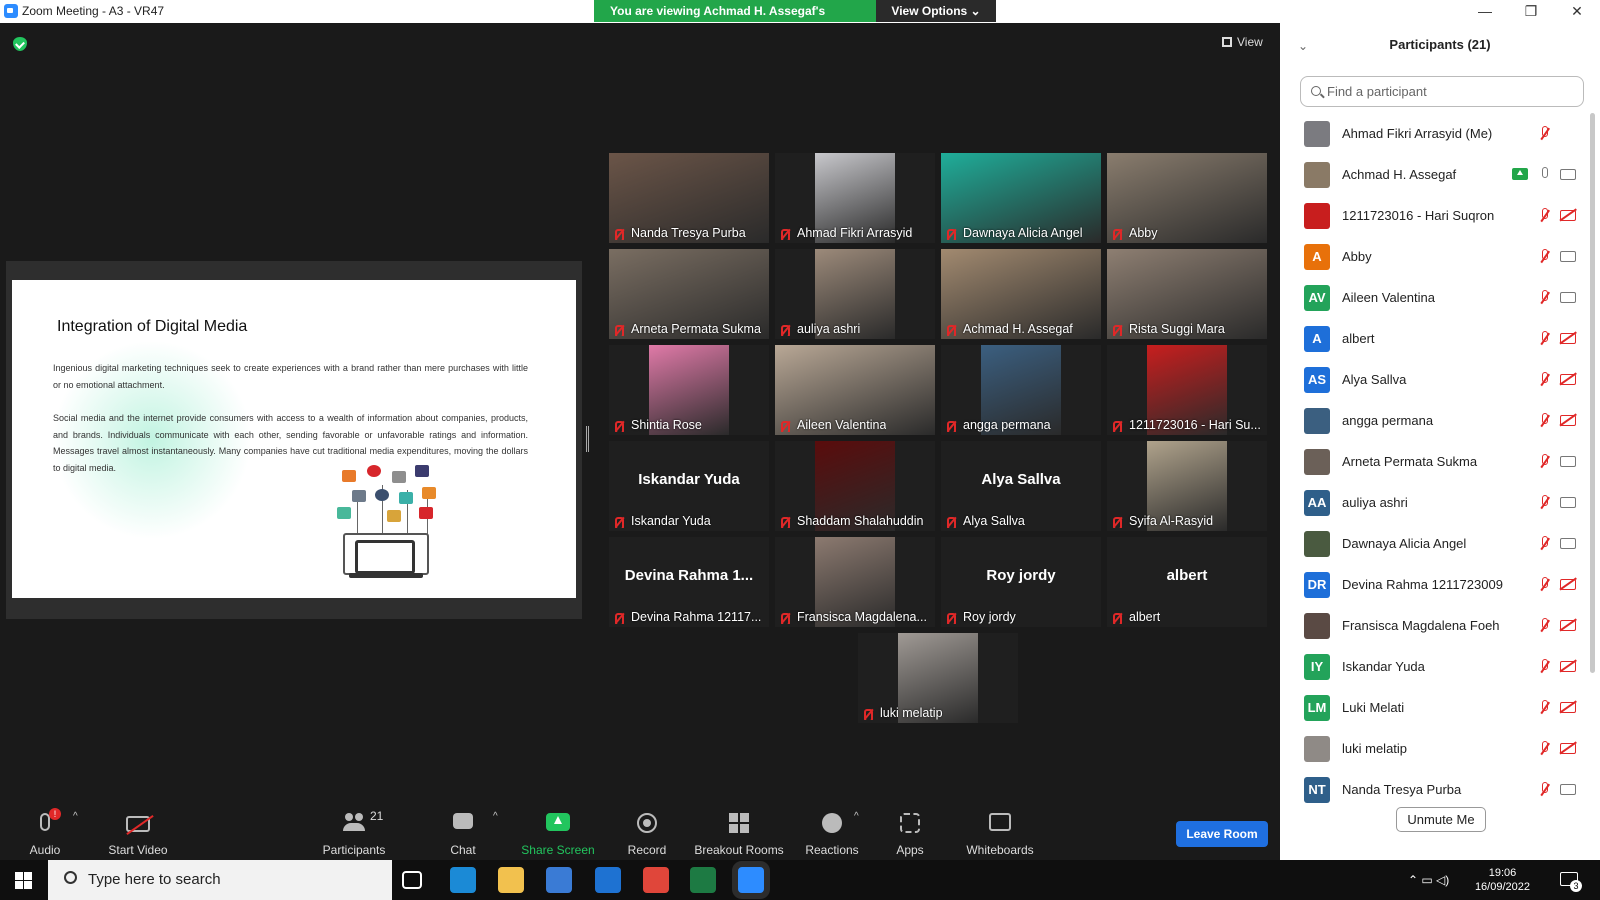  I want to click on chrome-icon, so click(656, 880).